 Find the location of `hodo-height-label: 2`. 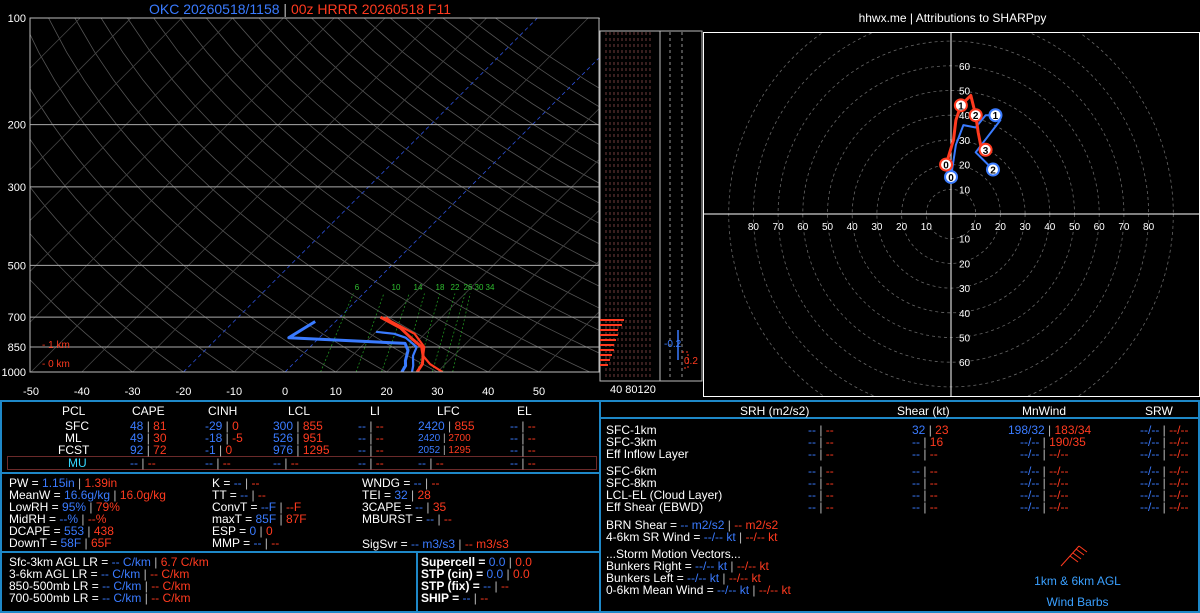

hodo-height-label: 2 is located at coordinates (993, 171).